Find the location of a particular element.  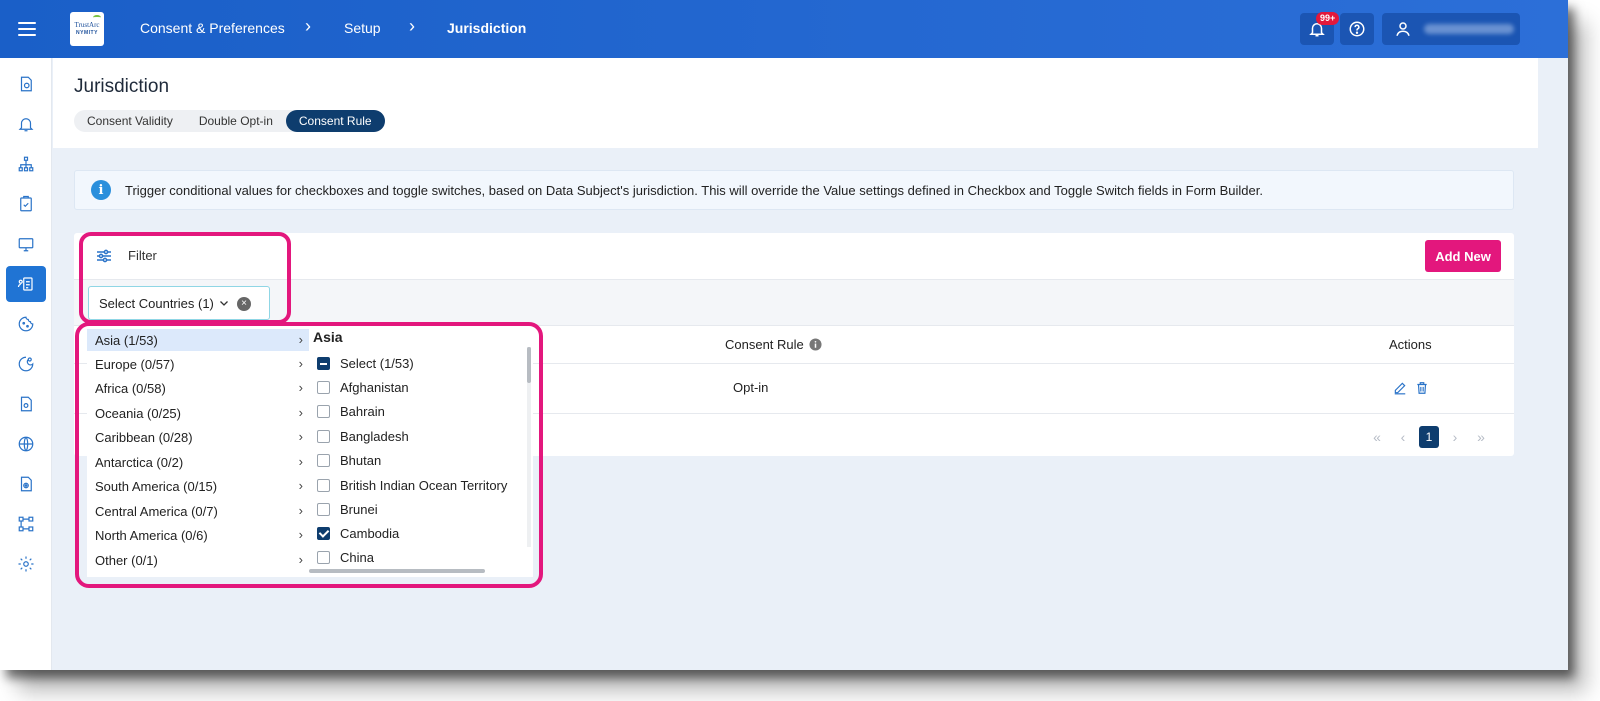

help-button is located at coordinates (1357, 29).